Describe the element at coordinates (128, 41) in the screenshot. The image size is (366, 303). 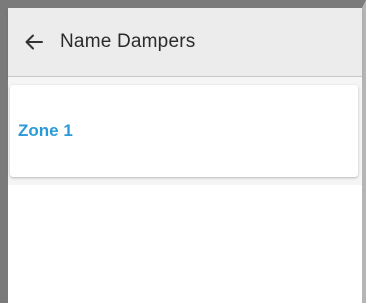
I see `page-title: Name Dampers` at that location.